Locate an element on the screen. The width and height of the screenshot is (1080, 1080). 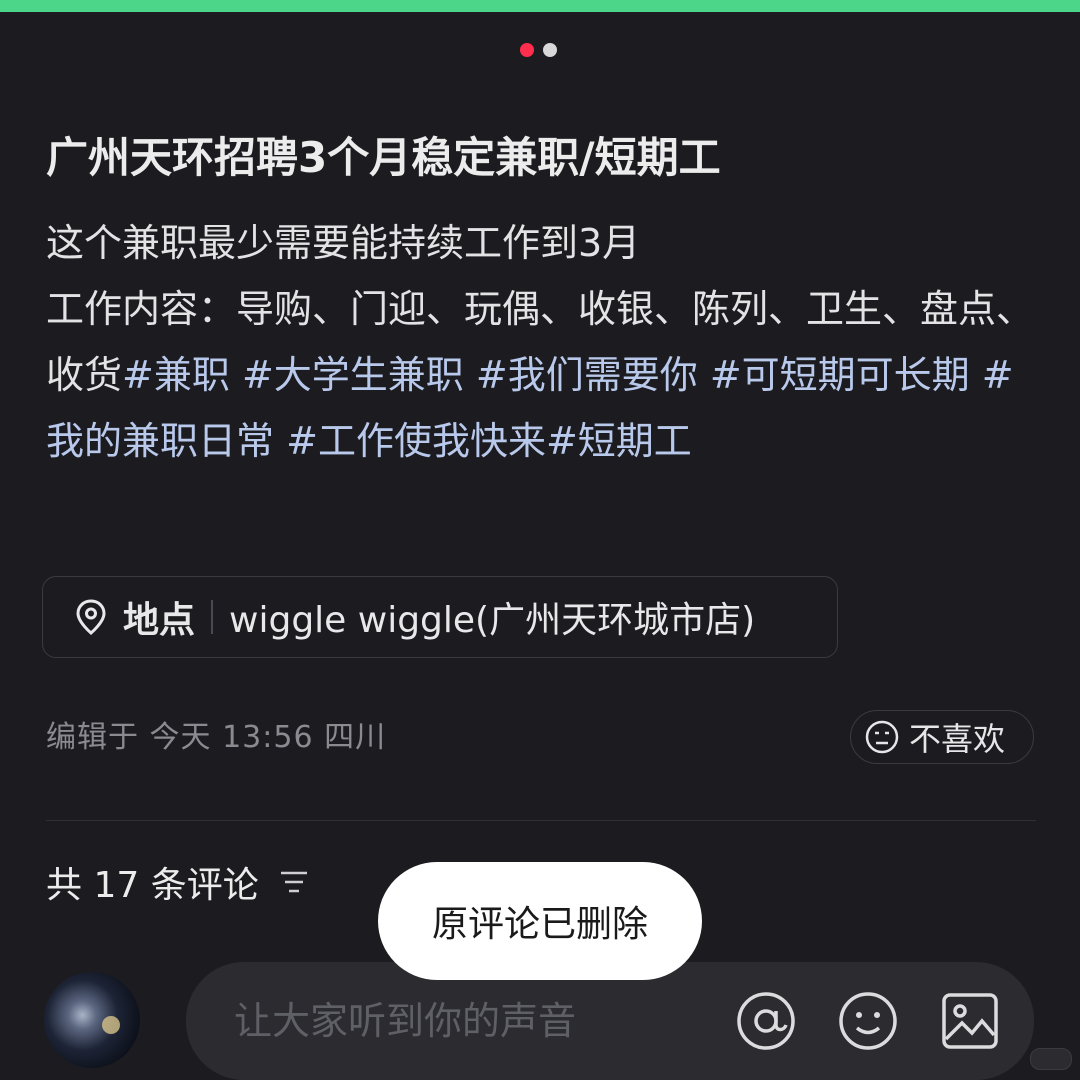
dislike-button: 不喜欢 is located at coordinates (942, 737).